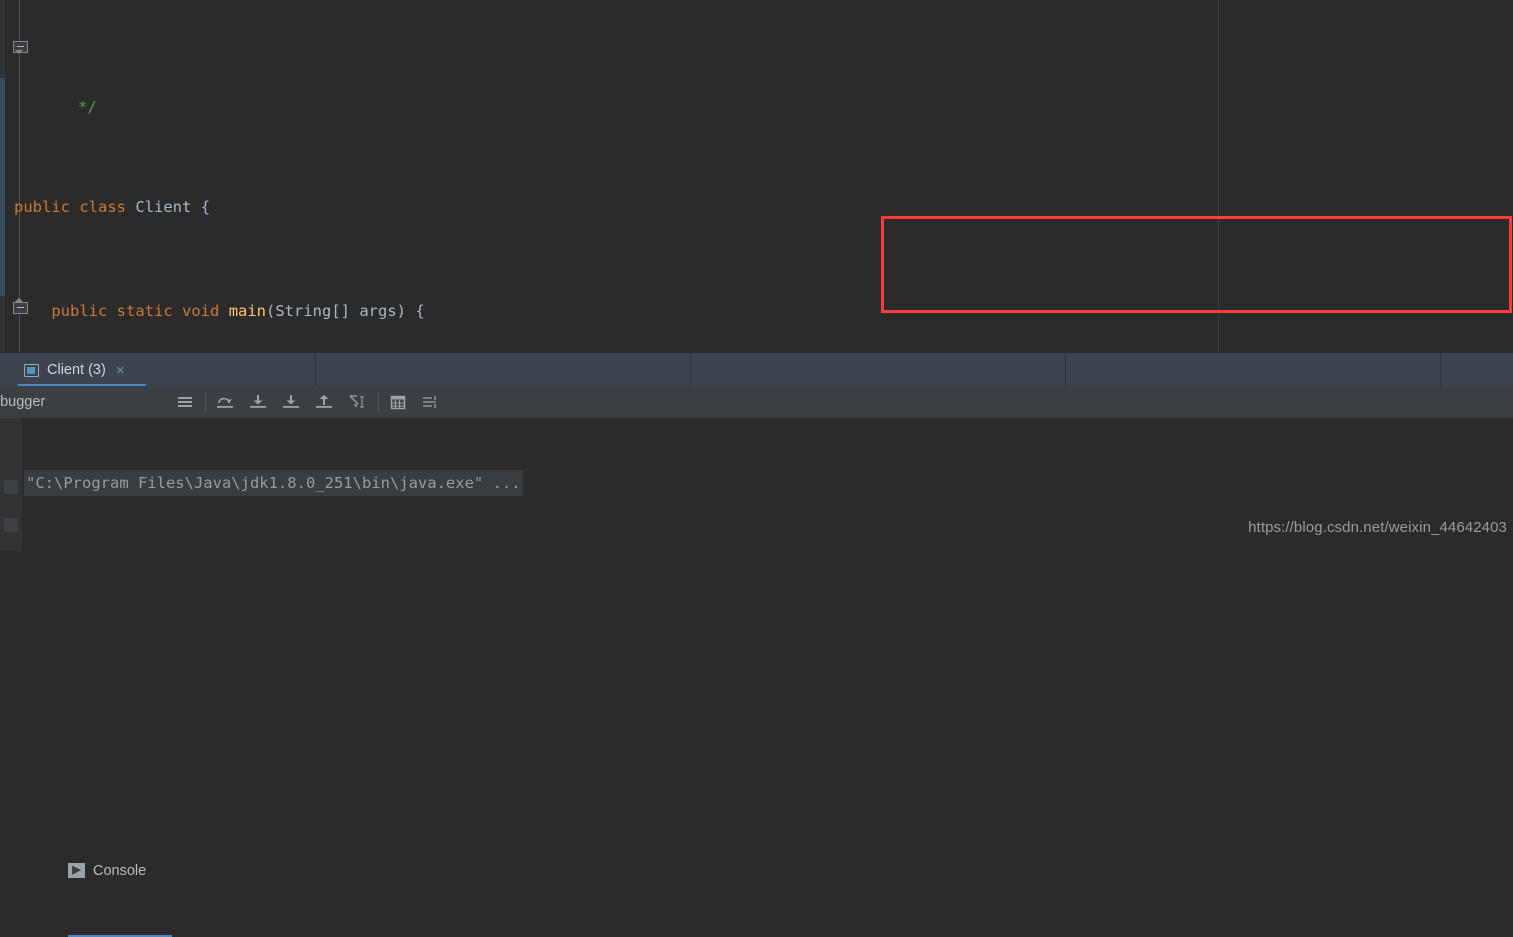 The height and width of the screenshot is (937, 1513). Describe the element at coordinates (398, 402) in the screenshot. I see `evaluate-expression-icon` at that location.